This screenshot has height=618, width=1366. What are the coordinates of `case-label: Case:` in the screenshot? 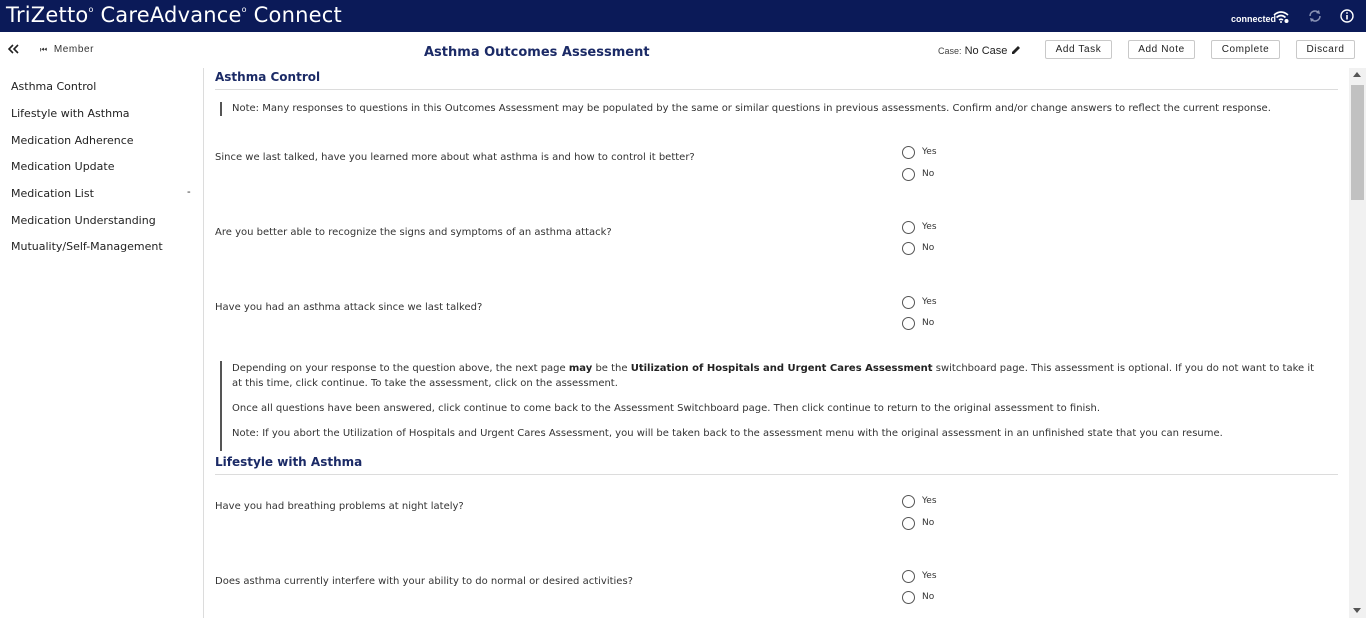 It's located at (950, 51).